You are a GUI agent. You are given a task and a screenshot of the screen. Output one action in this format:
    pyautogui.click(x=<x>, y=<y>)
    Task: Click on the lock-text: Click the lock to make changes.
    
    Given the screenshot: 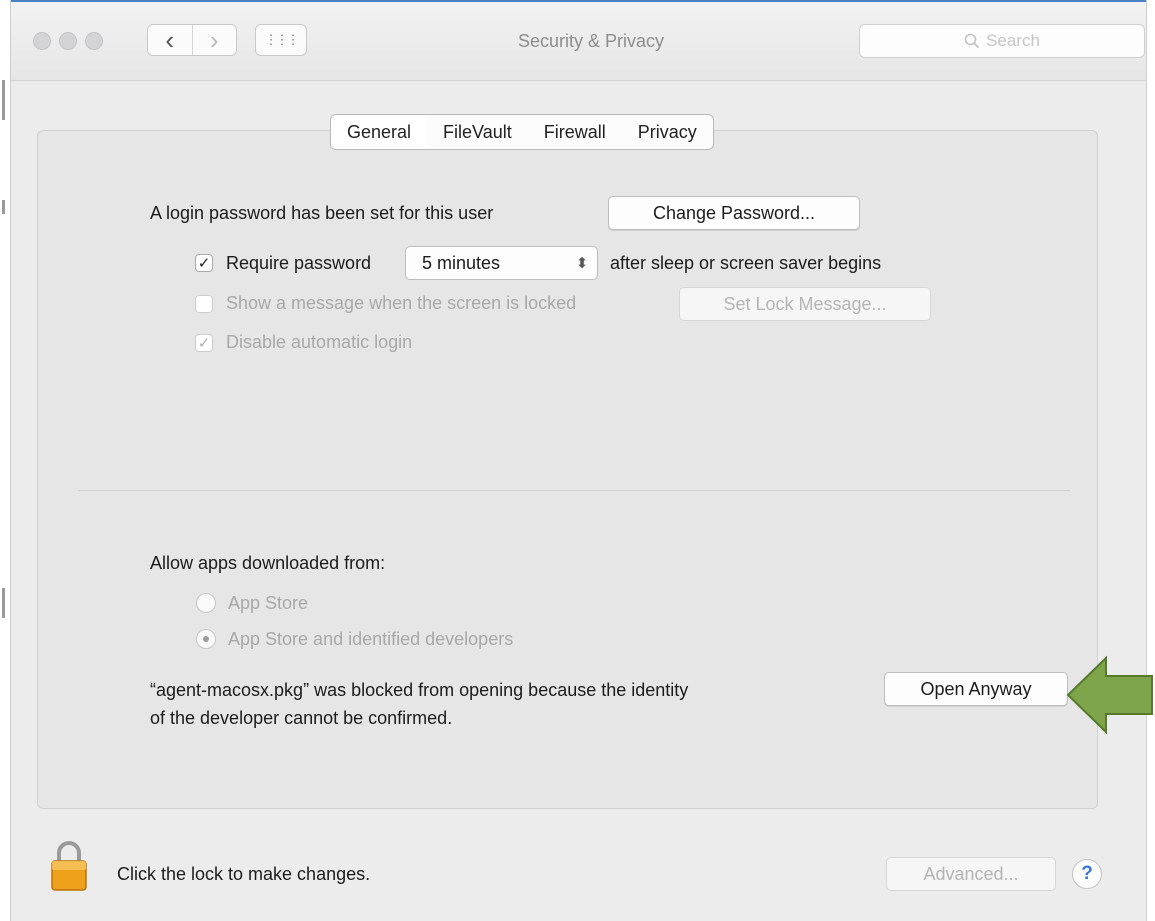 What is the action you would take?
    pyautogui.click(x=244, y=874)
    